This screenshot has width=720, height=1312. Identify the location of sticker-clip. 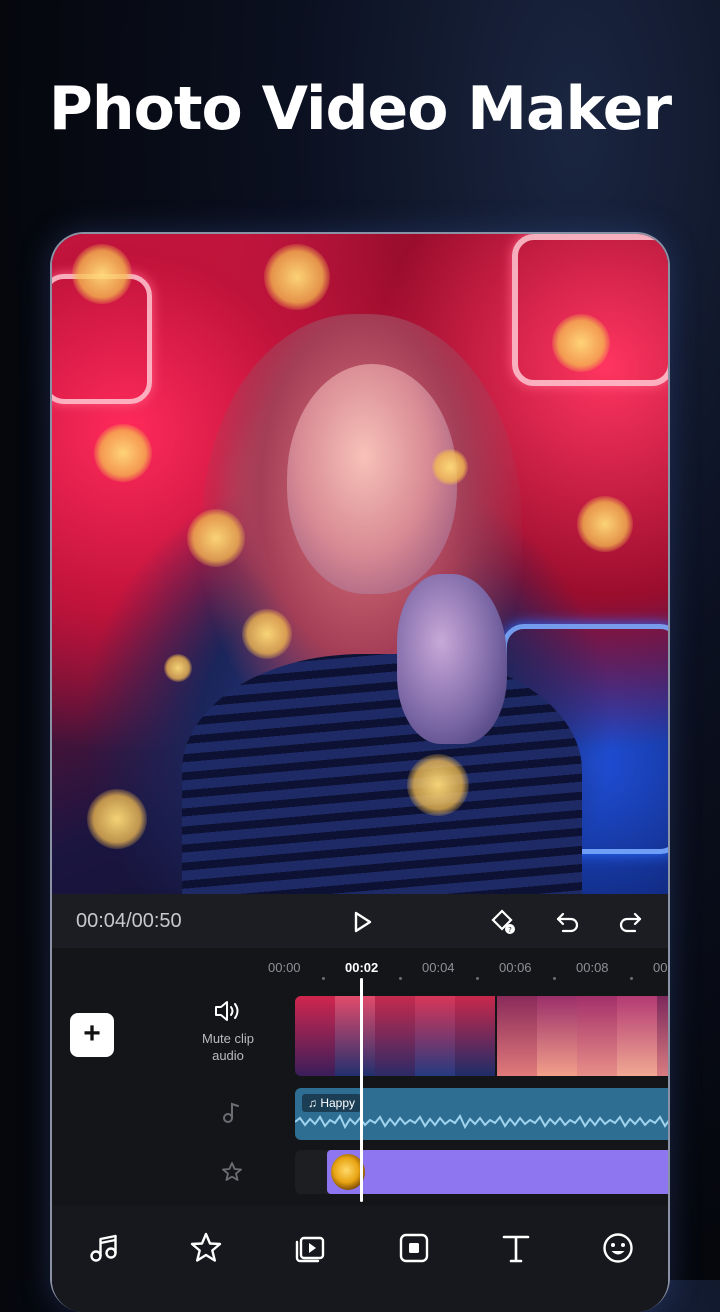
(497, 1172).